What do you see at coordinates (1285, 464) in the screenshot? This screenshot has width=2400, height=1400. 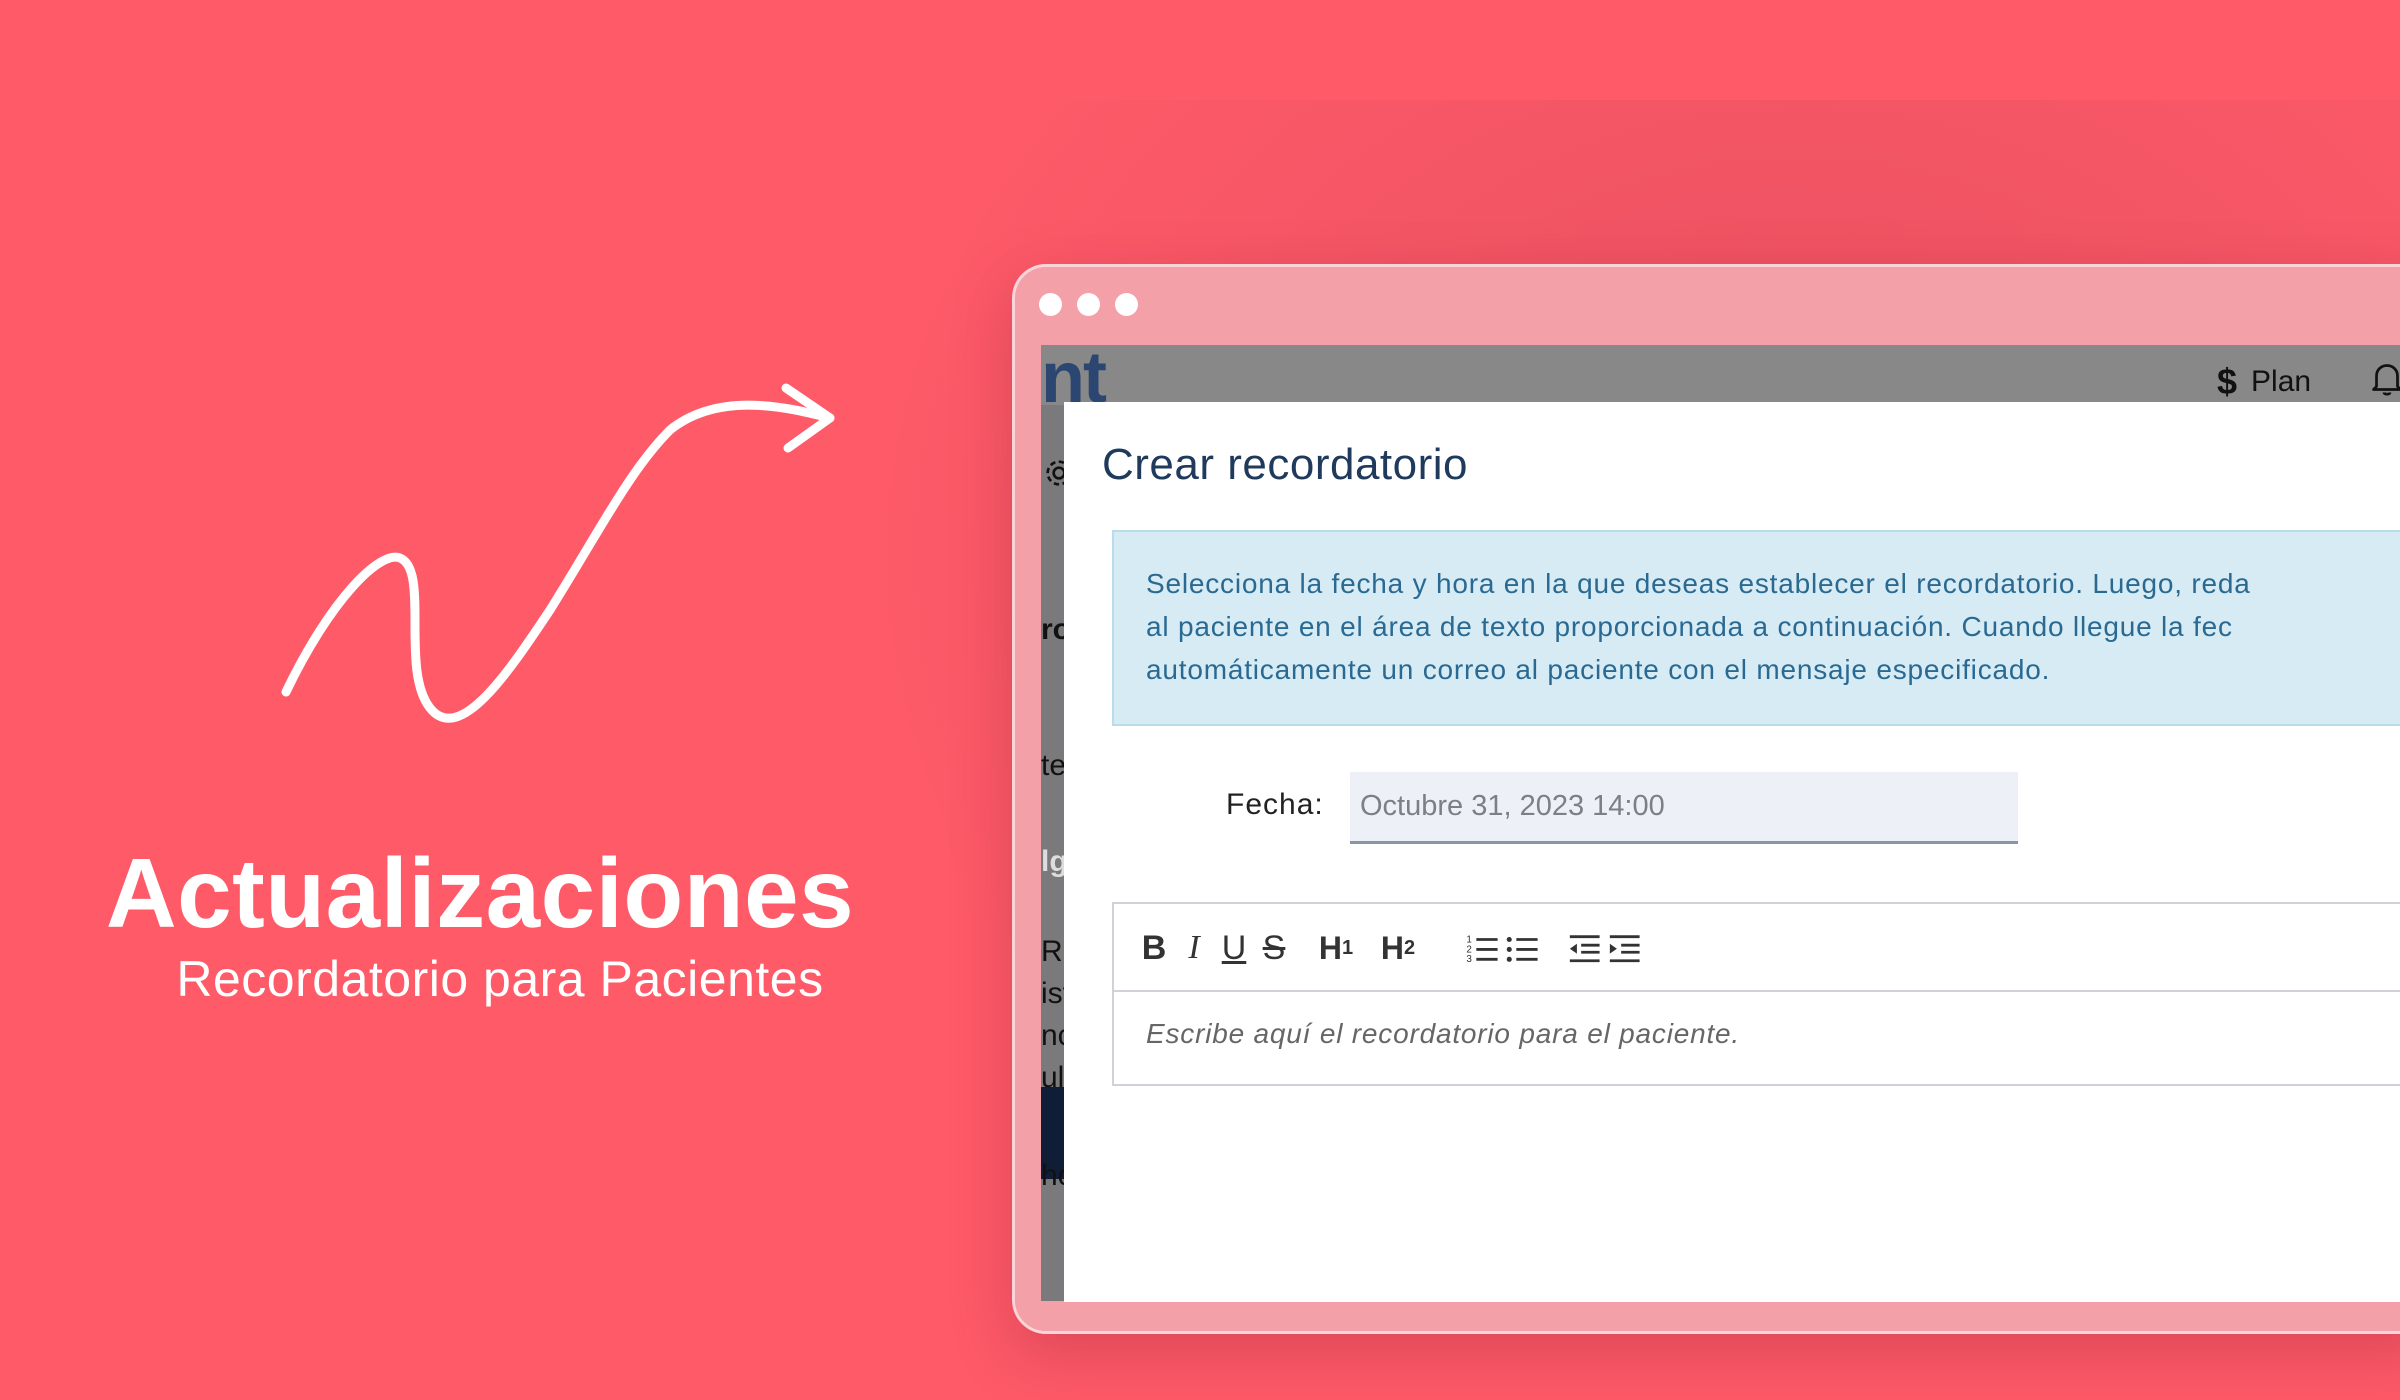 I see `modal-title: Crear recordatorio` at bounding box center [1285, 464].